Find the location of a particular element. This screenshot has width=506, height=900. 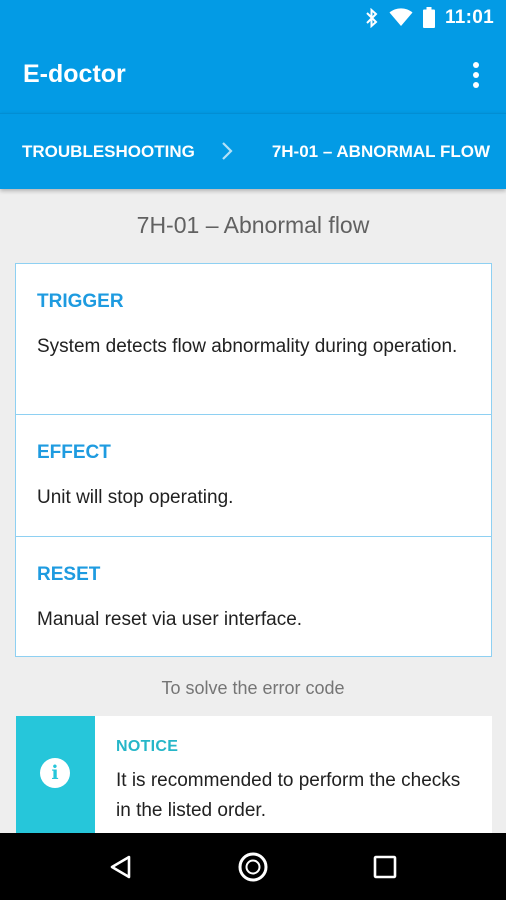

section-body: Unit will stop operating. is located at coordinates (135, 497).